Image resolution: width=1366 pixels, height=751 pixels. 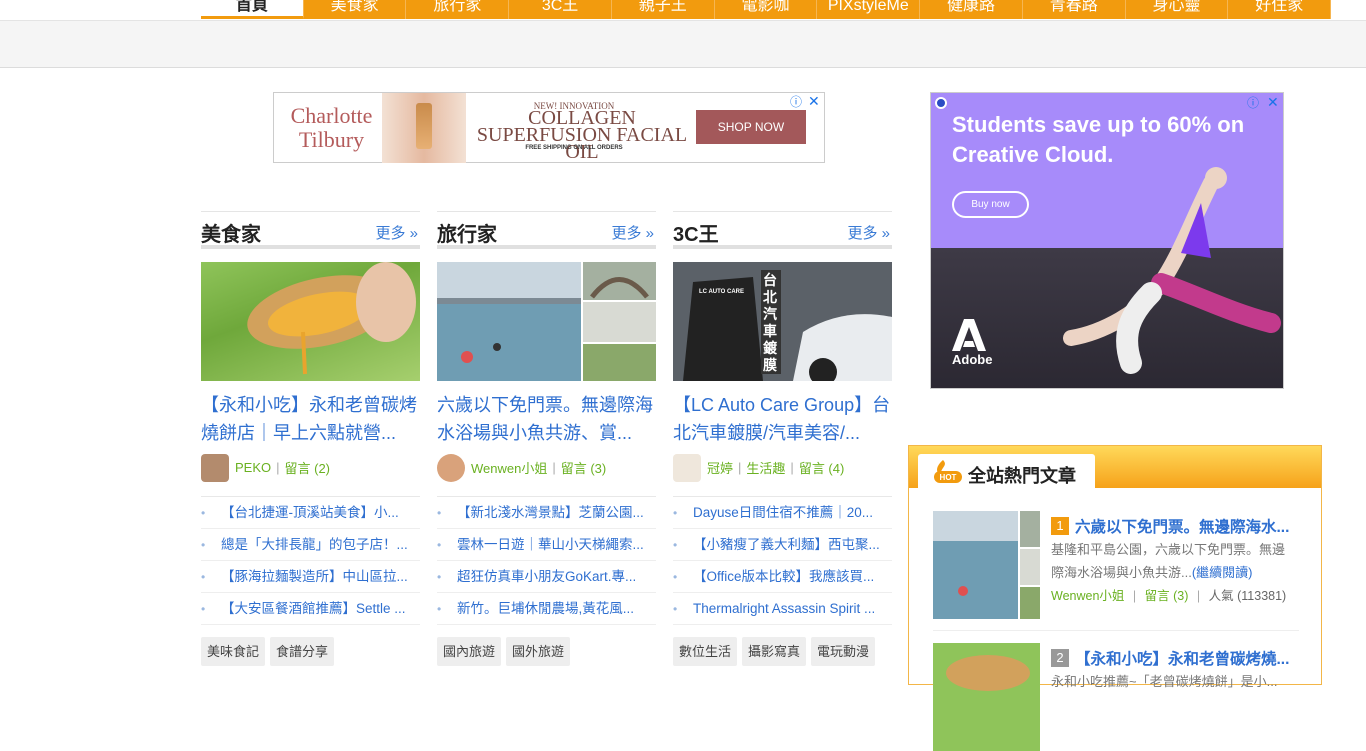 What do you see at coordinates (1222, 572) in the screenshot?
I see `read-more-link: (繼續閱讀)` at bounding box center [1222, 572].